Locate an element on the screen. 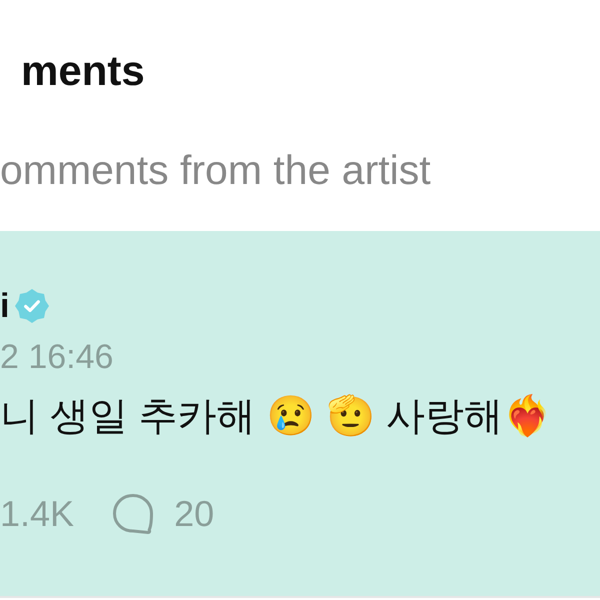 The height and width of the screenshot is (600, 600). comment-time: 2 16:46 is located at coordinates (57, 357).